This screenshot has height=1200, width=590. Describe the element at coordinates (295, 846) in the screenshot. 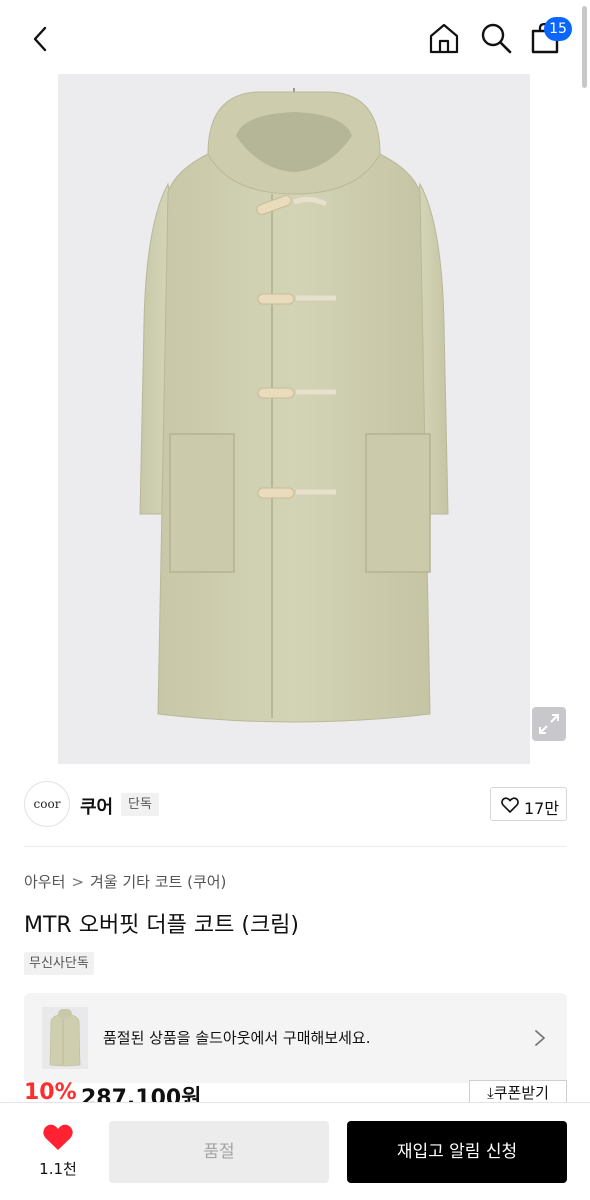

I see `divider` at that location.